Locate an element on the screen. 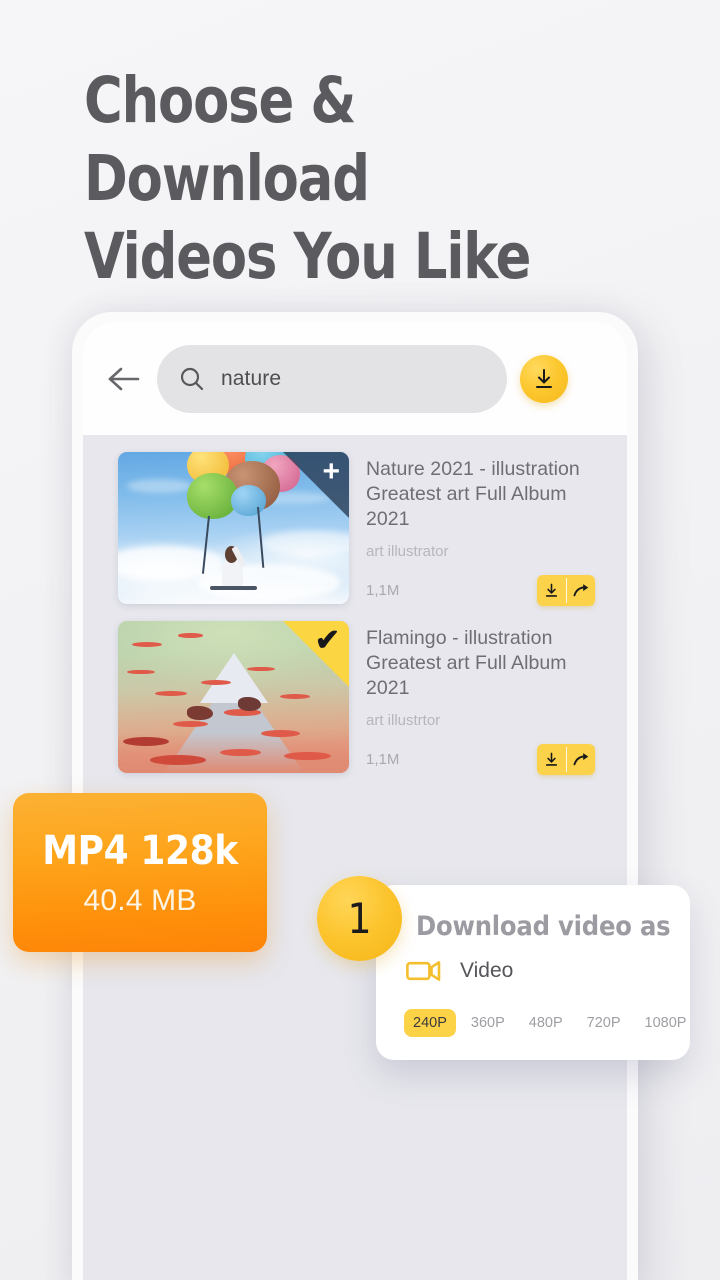 The height and width of the screenshot is (1280, 720). page-title: Choose & Download Videos You Like is located at coordinates (307, 178).